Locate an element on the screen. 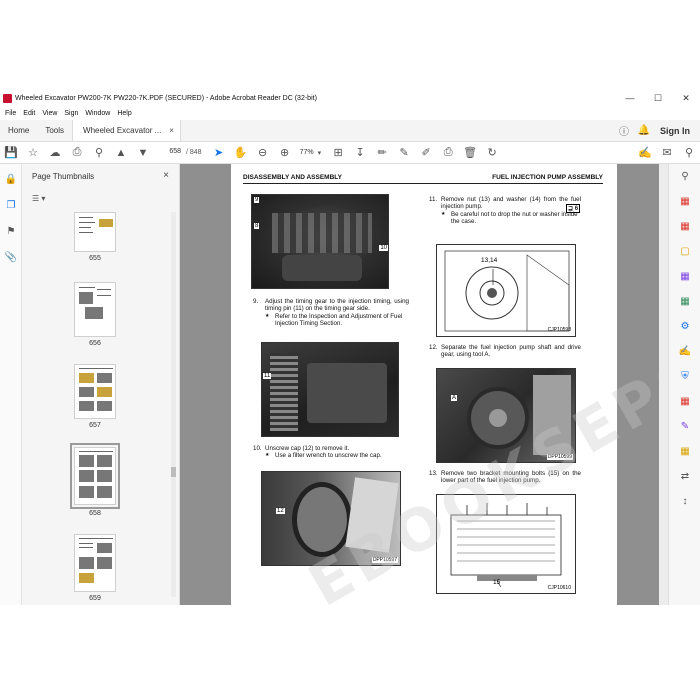  menu-sign: Sign is located at coordinates (71, 113).